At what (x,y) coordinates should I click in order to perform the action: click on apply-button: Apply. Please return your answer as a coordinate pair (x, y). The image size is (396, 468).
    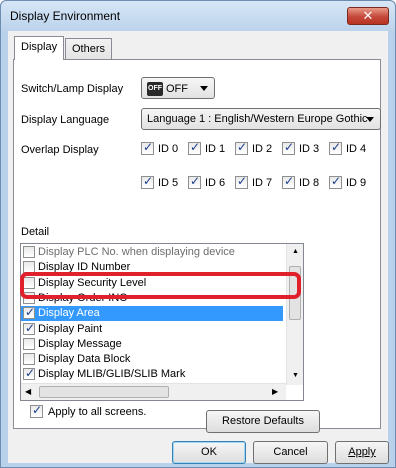
    Looking at the image, I should click on (362, 452).